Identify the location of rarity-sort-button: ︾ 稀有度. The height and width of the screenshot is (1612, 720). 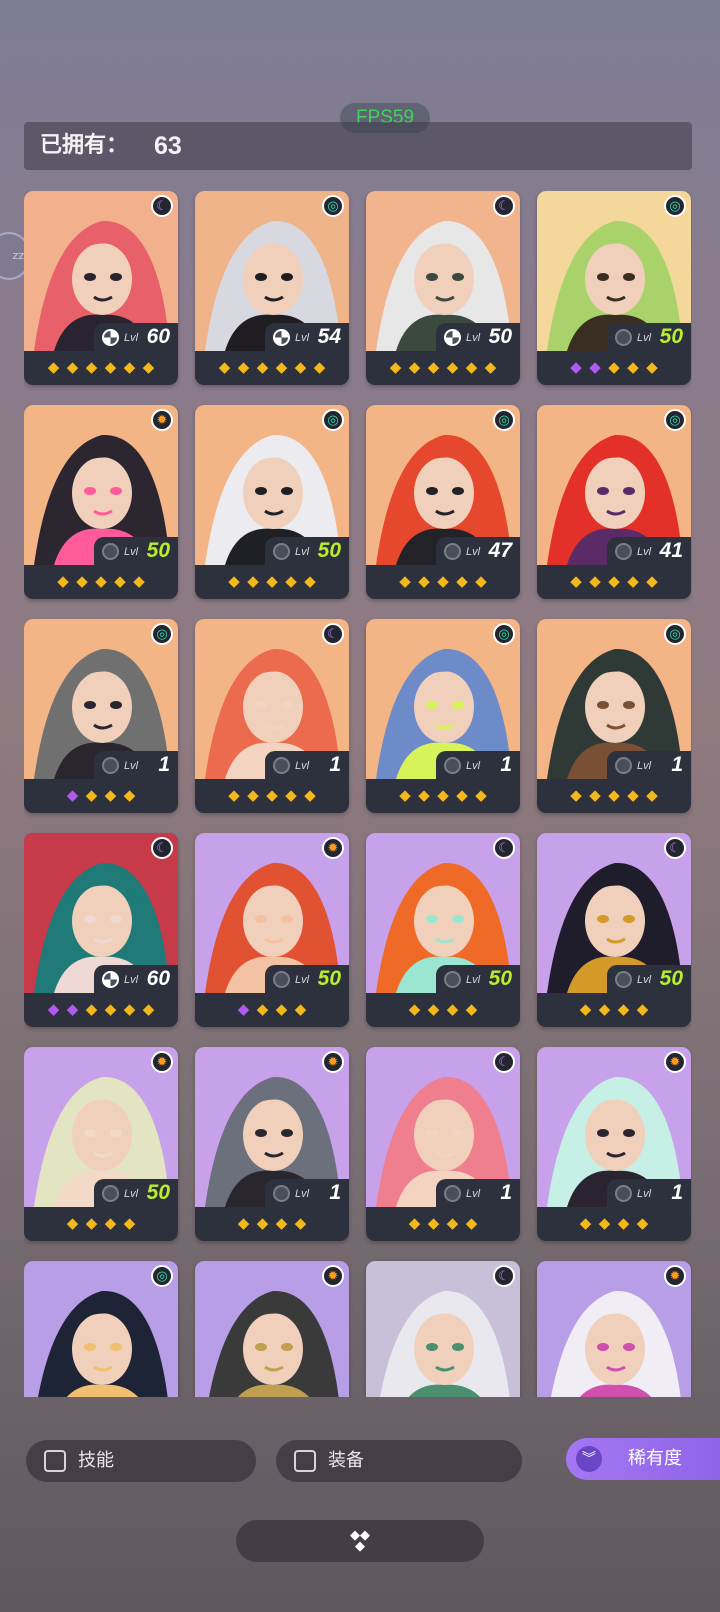
(643, 1459).